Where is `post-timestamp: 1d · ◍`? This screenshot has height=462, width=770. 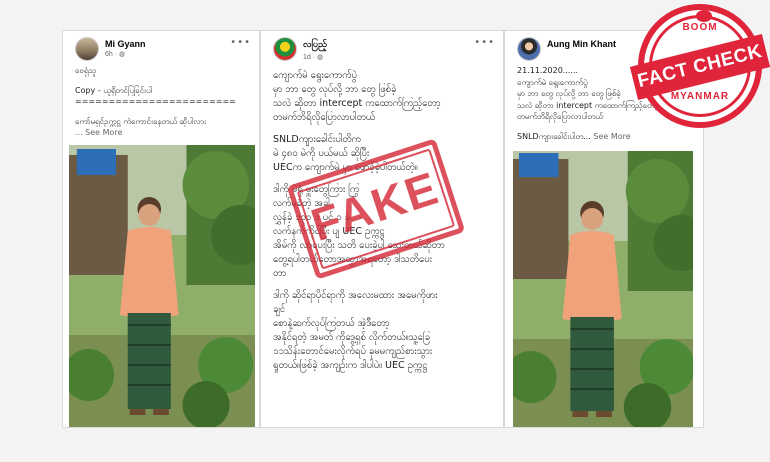 post-timestamp: 1d · ◍ is located at coordinates (313, 57).